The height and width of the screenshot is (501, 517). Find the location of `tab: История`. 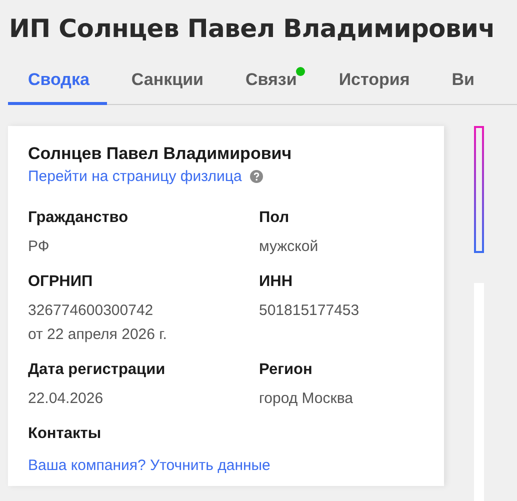

tab: История is located at coordinates (373, 87).